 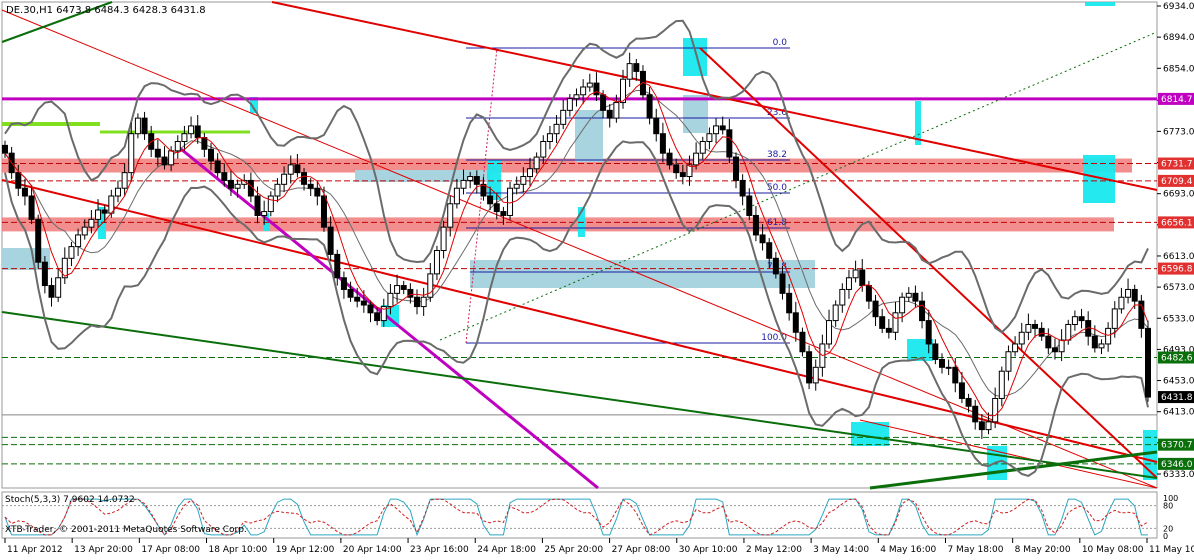 What do you see at coordinates (1178, 195) in the screenshot?
I see `price-tick-label: 6693.0` at bounding box center [1178, 195].